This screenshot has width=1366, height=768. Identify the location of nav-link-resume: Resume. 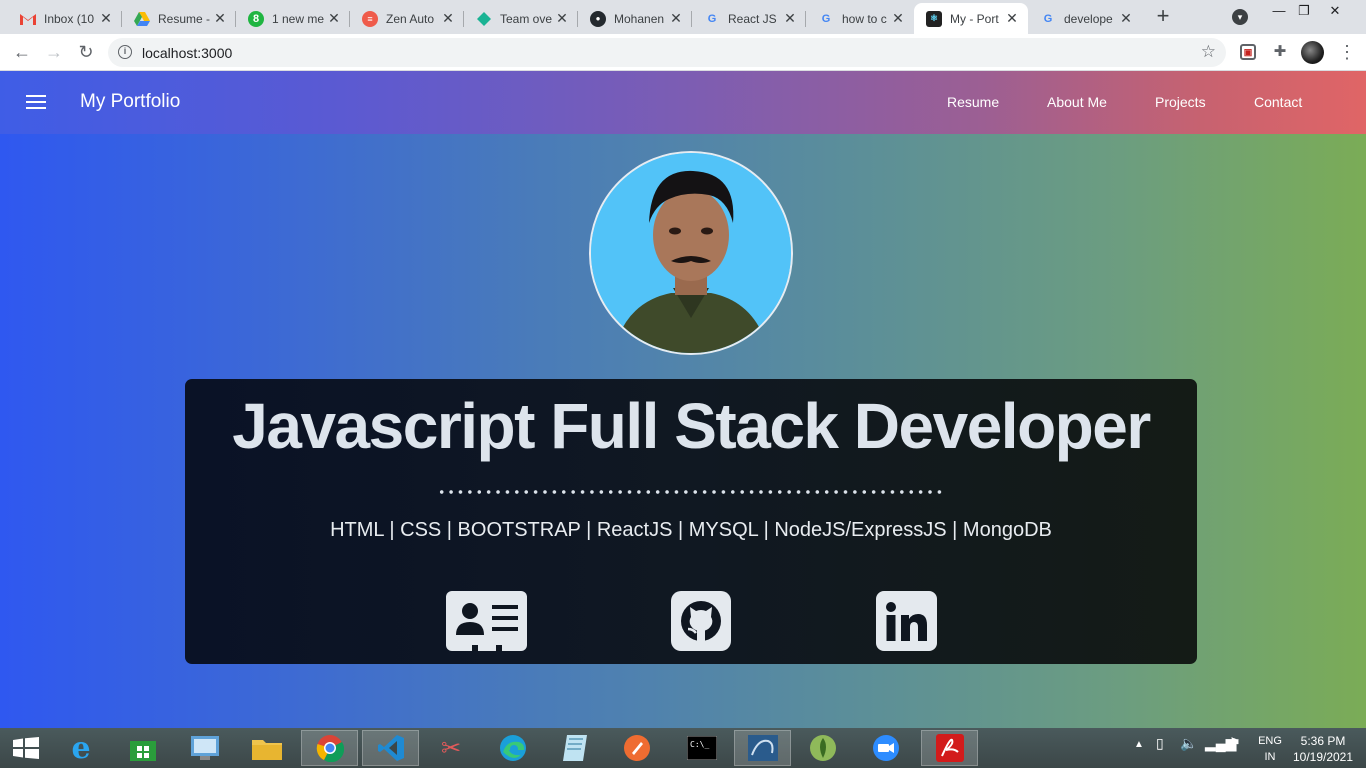
(973, 102).